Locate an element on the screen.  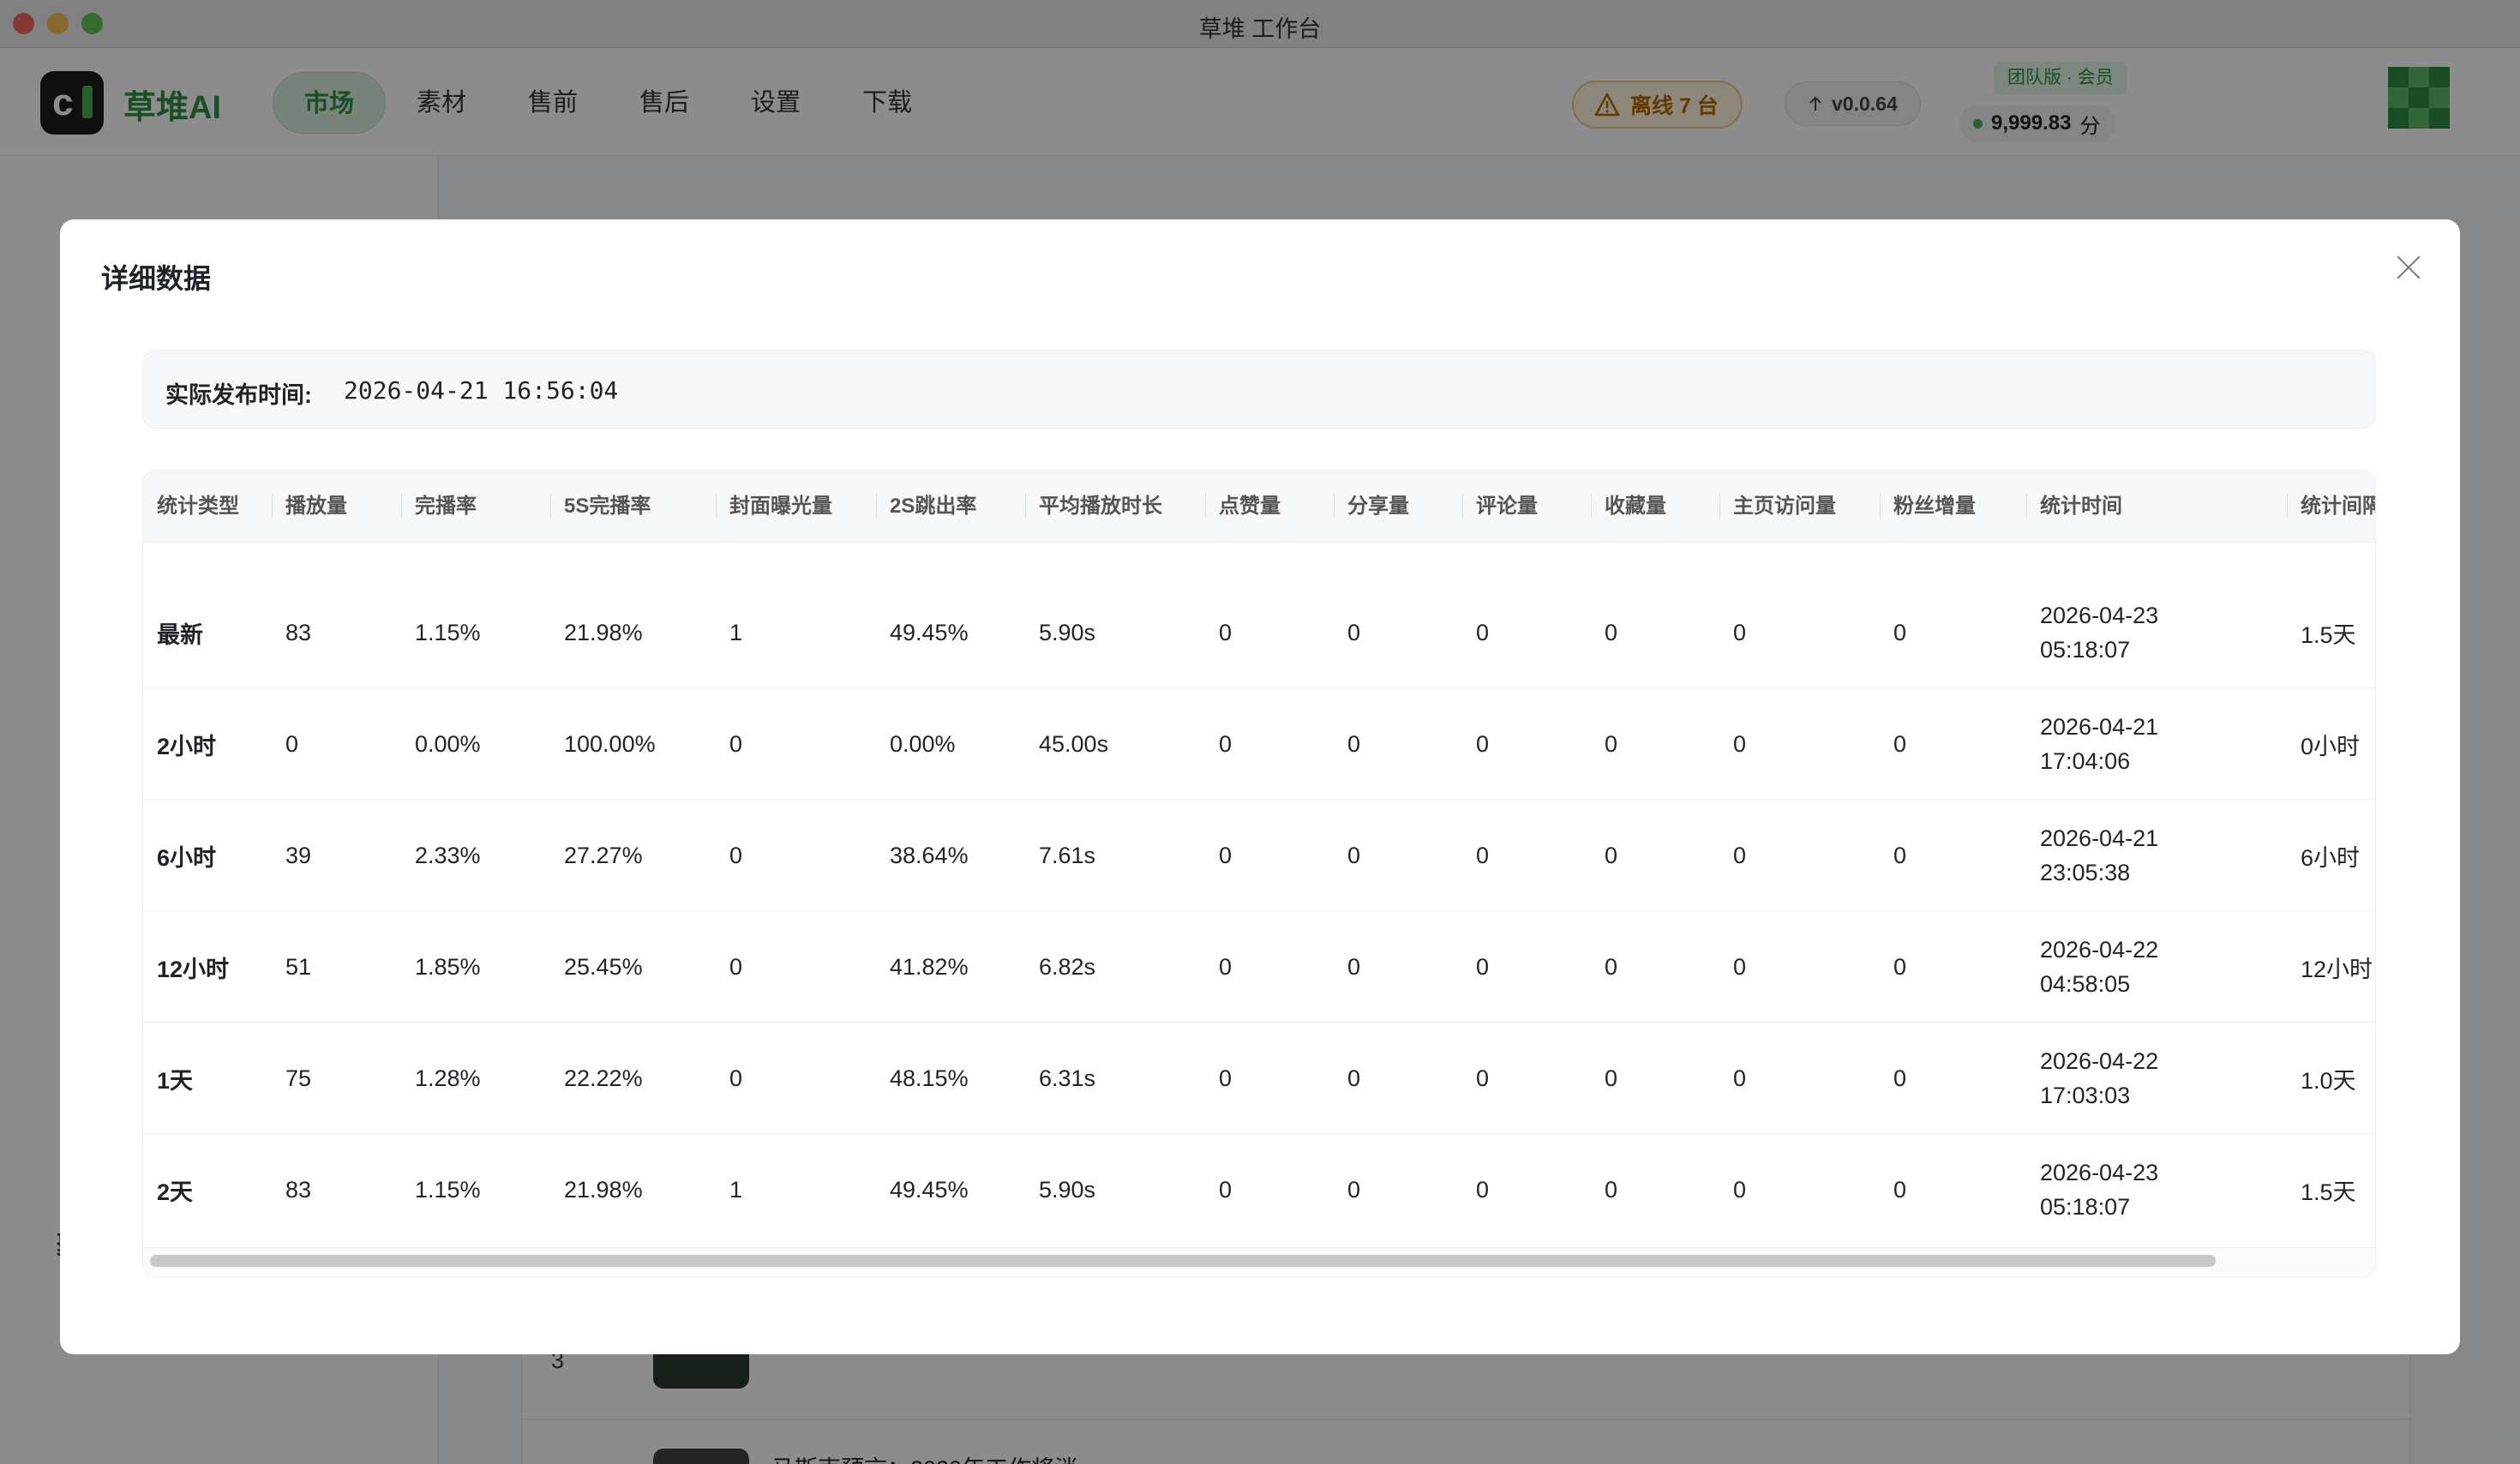
table-cell: 最新 is located at coordinates (180, 634).